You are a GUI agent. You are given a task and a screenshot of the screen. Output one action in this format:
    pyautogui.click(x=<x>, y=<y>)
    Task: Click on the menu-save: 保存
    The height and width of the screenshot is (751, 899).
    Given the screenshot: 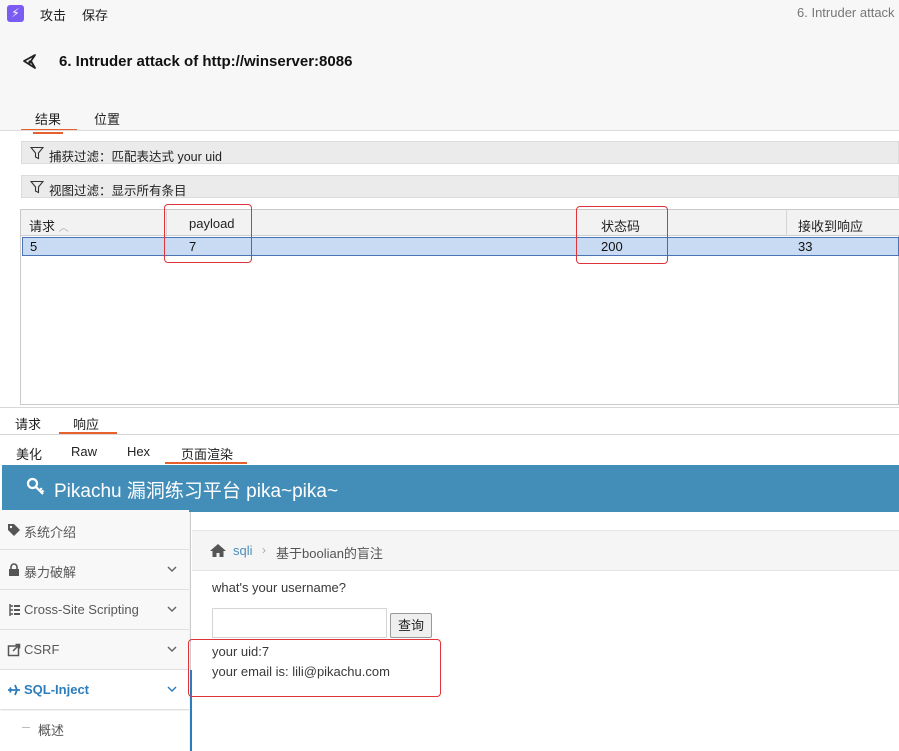 What is the action you would take?
    pyautogui.click(x=95, y=14)
    